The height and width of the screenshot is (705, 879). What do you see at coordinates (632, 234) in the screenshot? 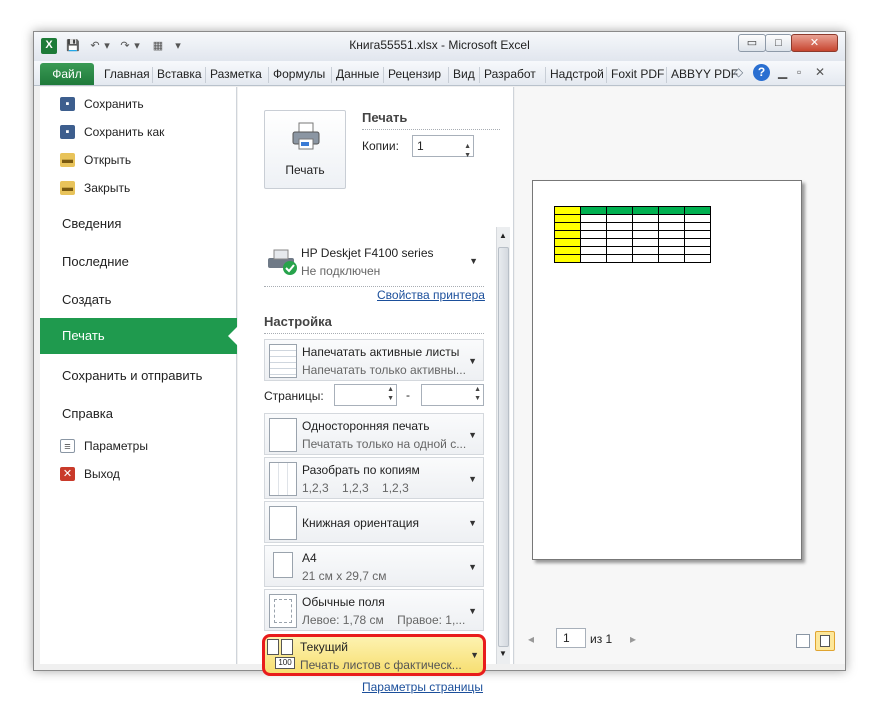
I see `preview-table` at bounding box center [632, 234].